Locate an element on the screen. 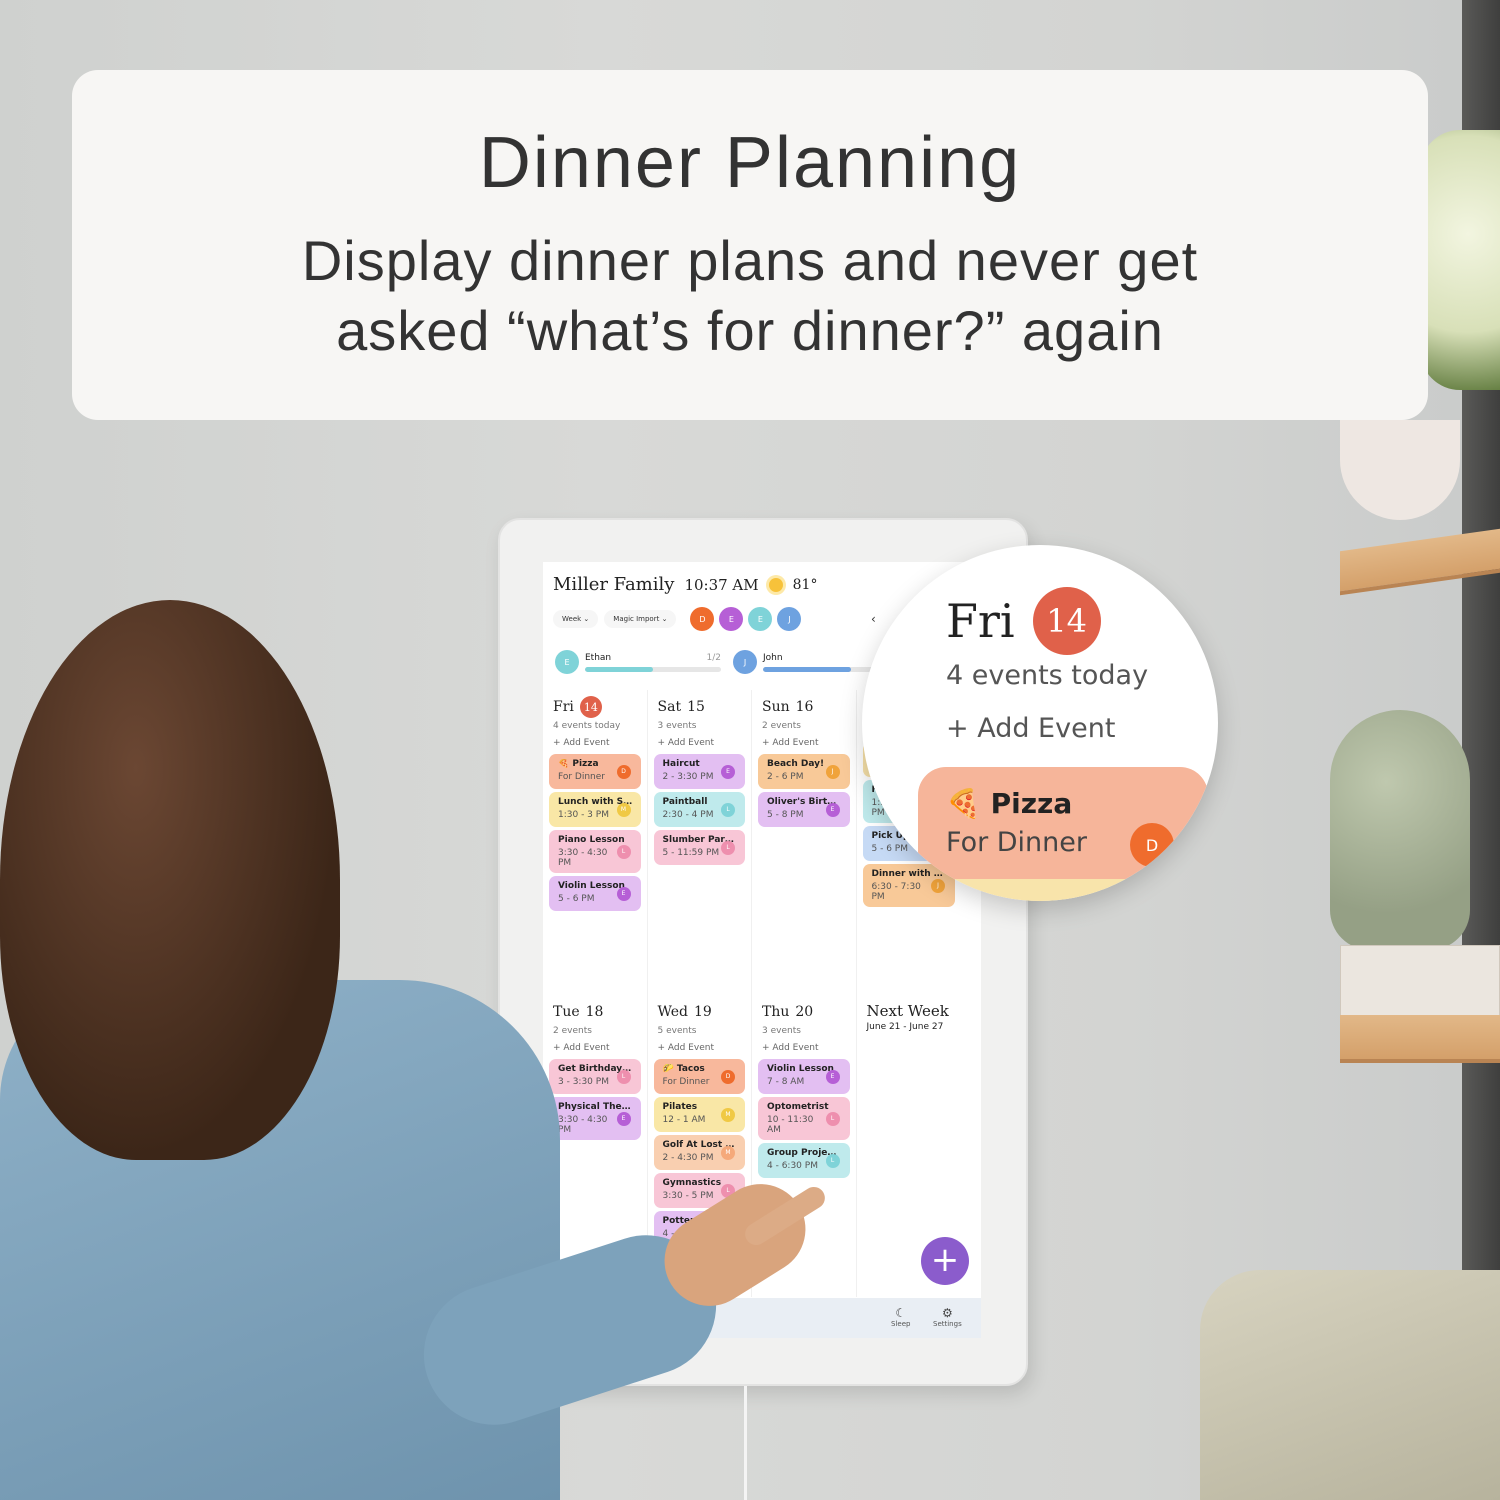 The image size is (1500, 1500). event-title-text: Paintball is located at coordinates (685, 802).